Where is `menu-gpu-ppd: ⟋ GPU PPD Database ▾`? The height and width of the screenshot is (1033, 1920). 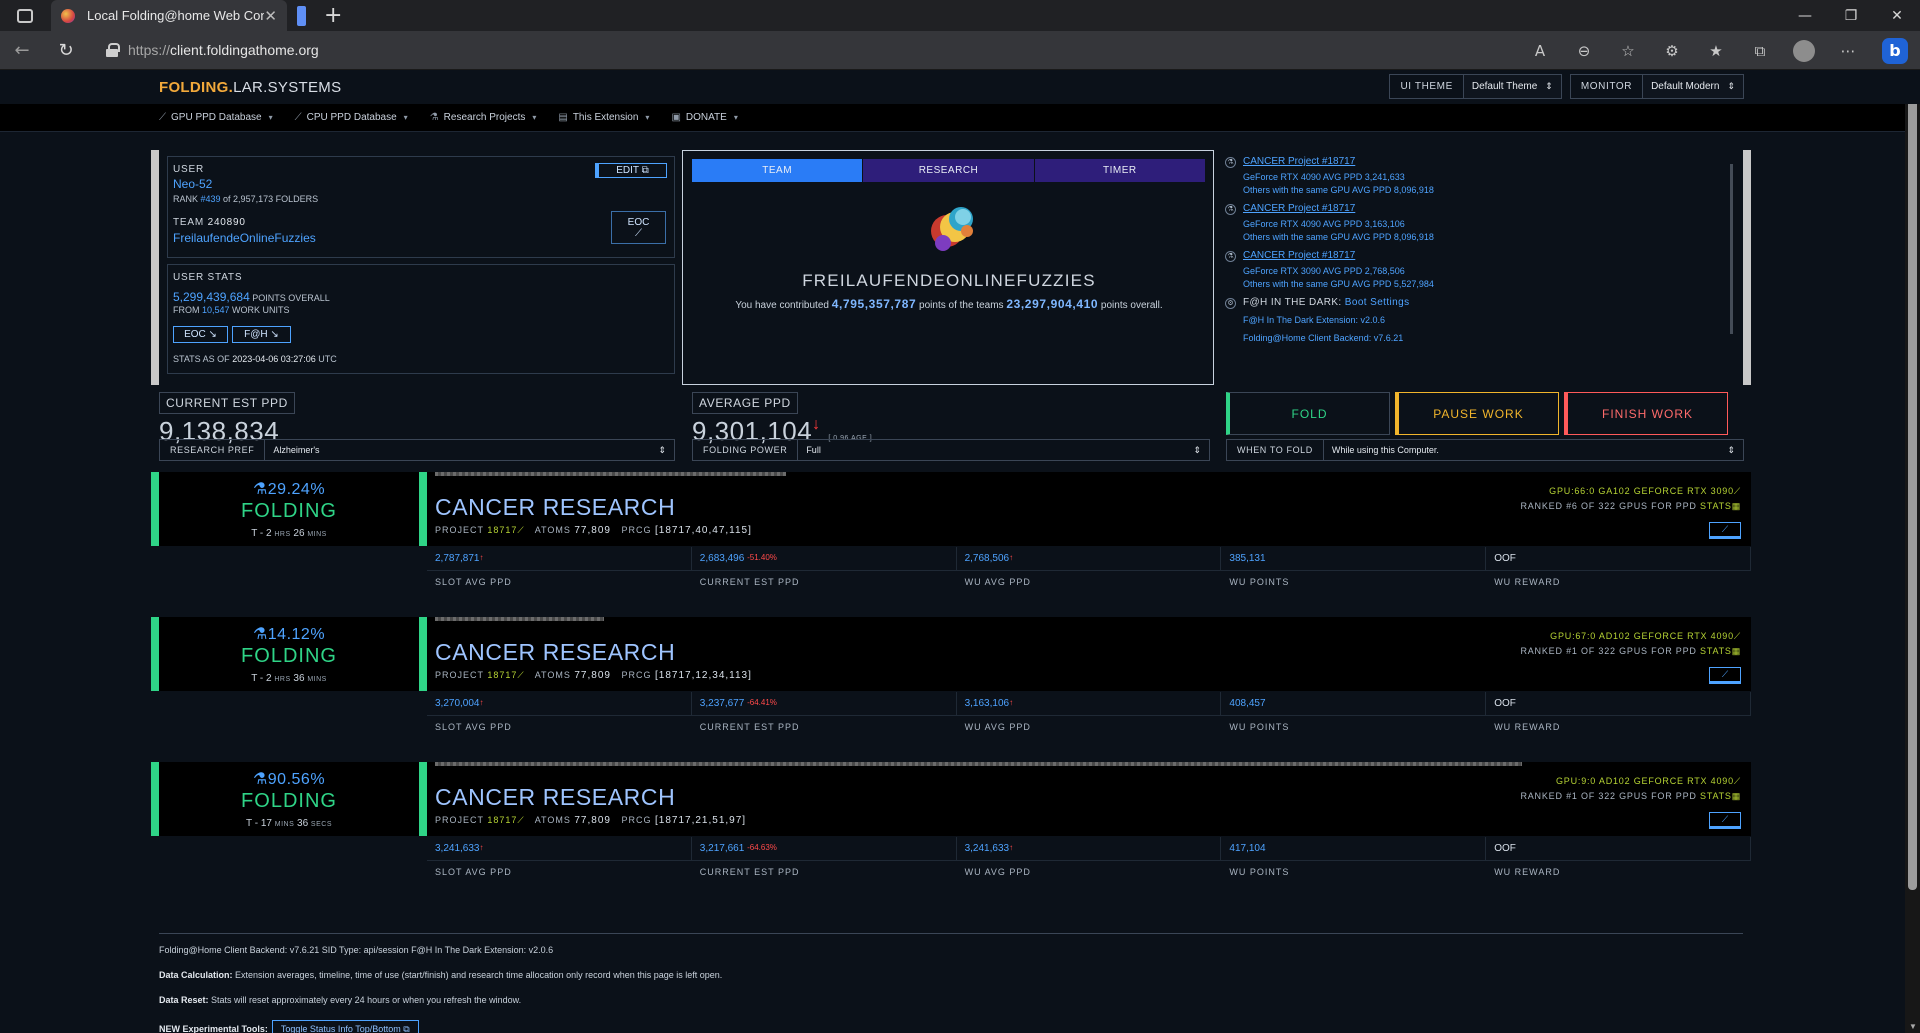 menu-gpu-ppd: ⟋ GPU PPD Database ▾ is located at coordinates (216, 117).